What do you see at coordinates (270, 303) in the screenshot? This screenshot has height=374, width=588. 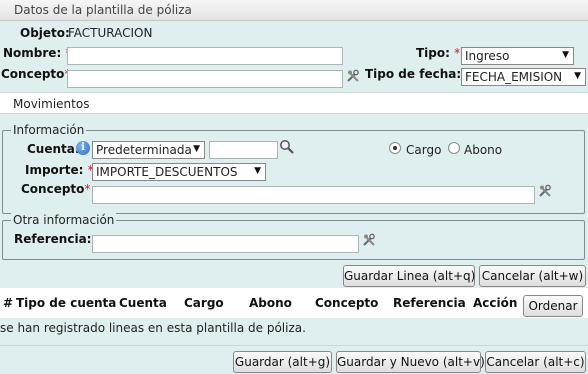 I see `column-header: Abono` at bounding box center [270, 303].